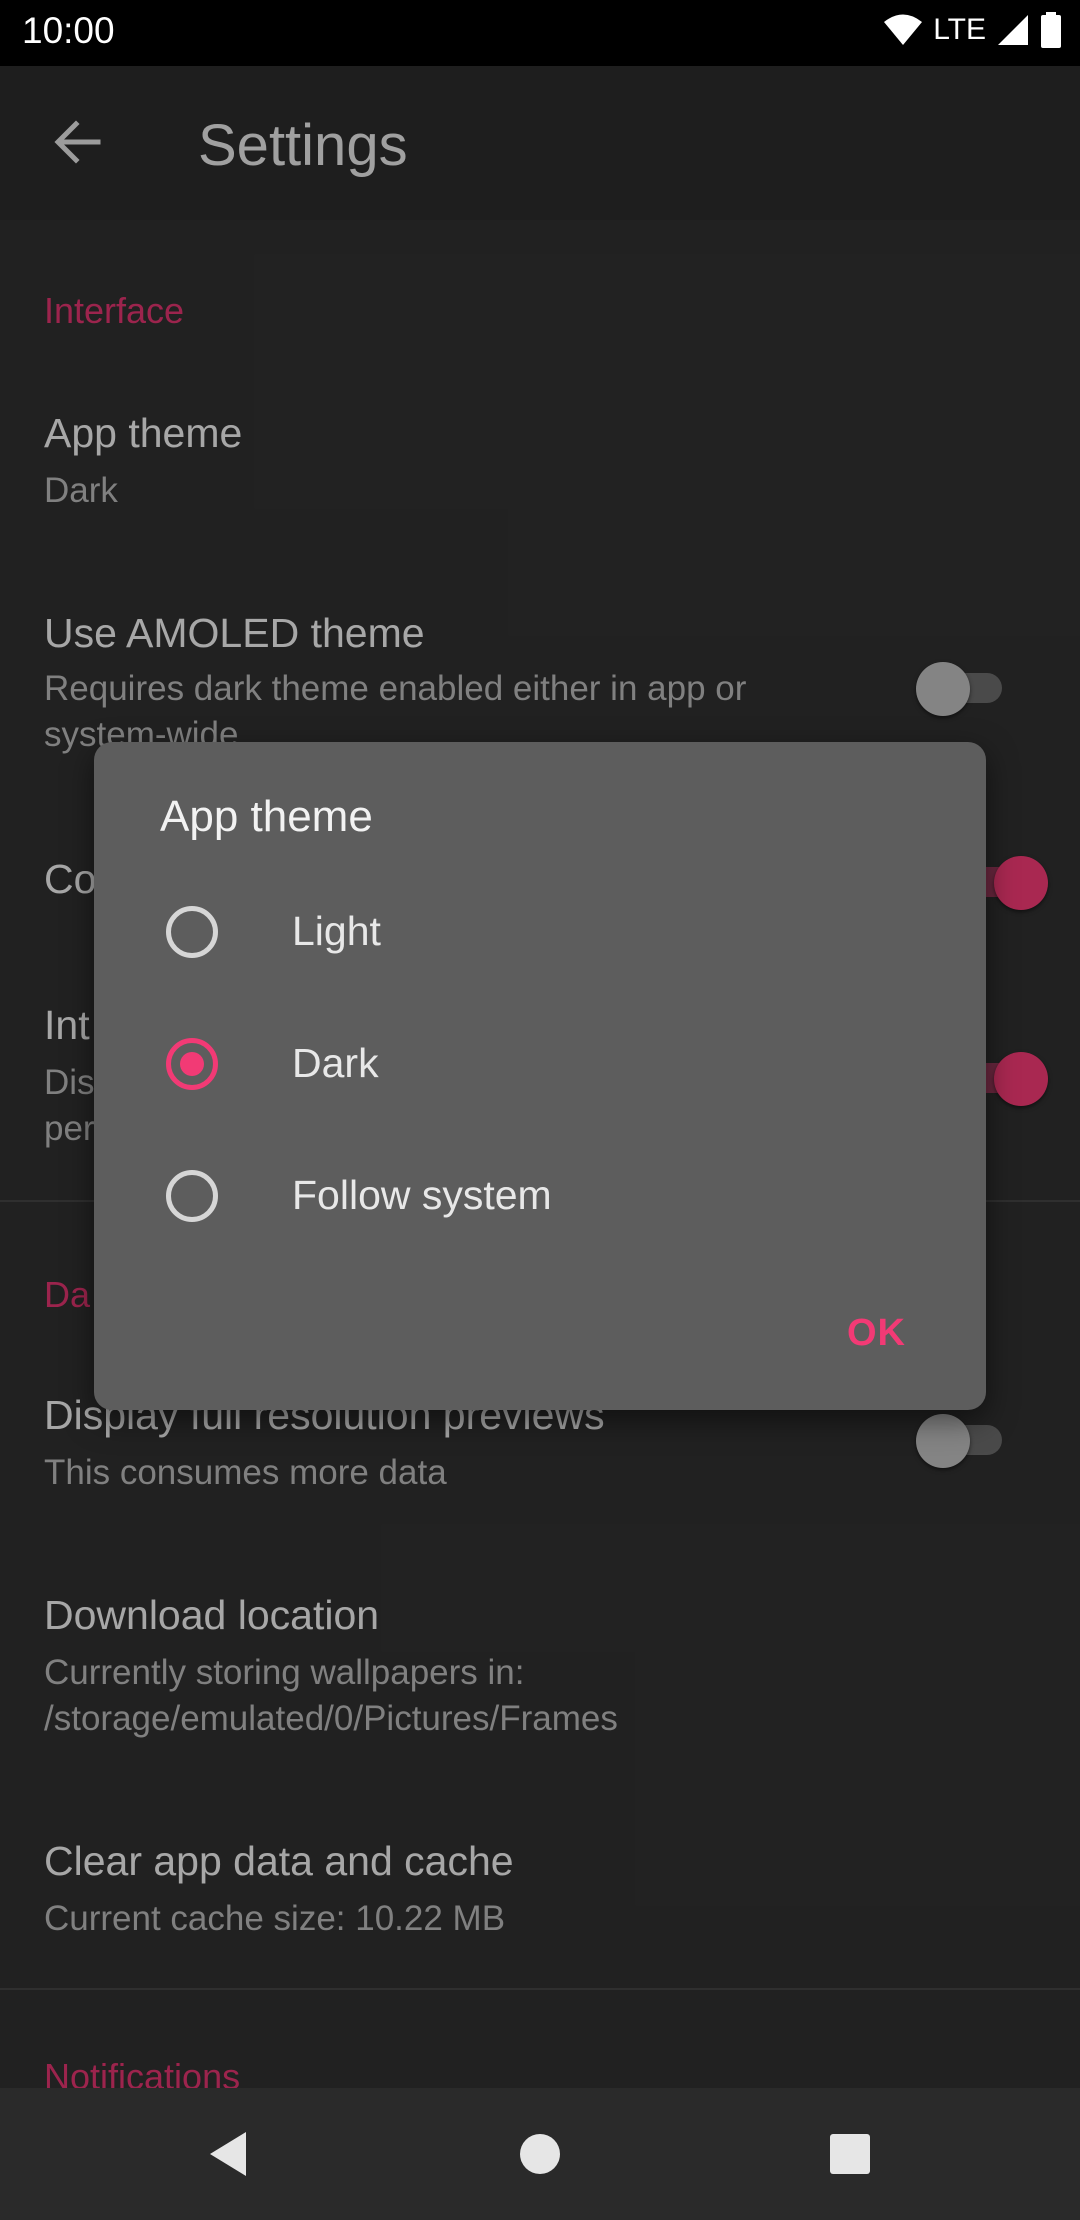 The width and height of the screenshot is (1080, 2220). Describe the element at coordinates (422, 1195) in the screenshot. I see `radio-option-label: Follow system` at that location.